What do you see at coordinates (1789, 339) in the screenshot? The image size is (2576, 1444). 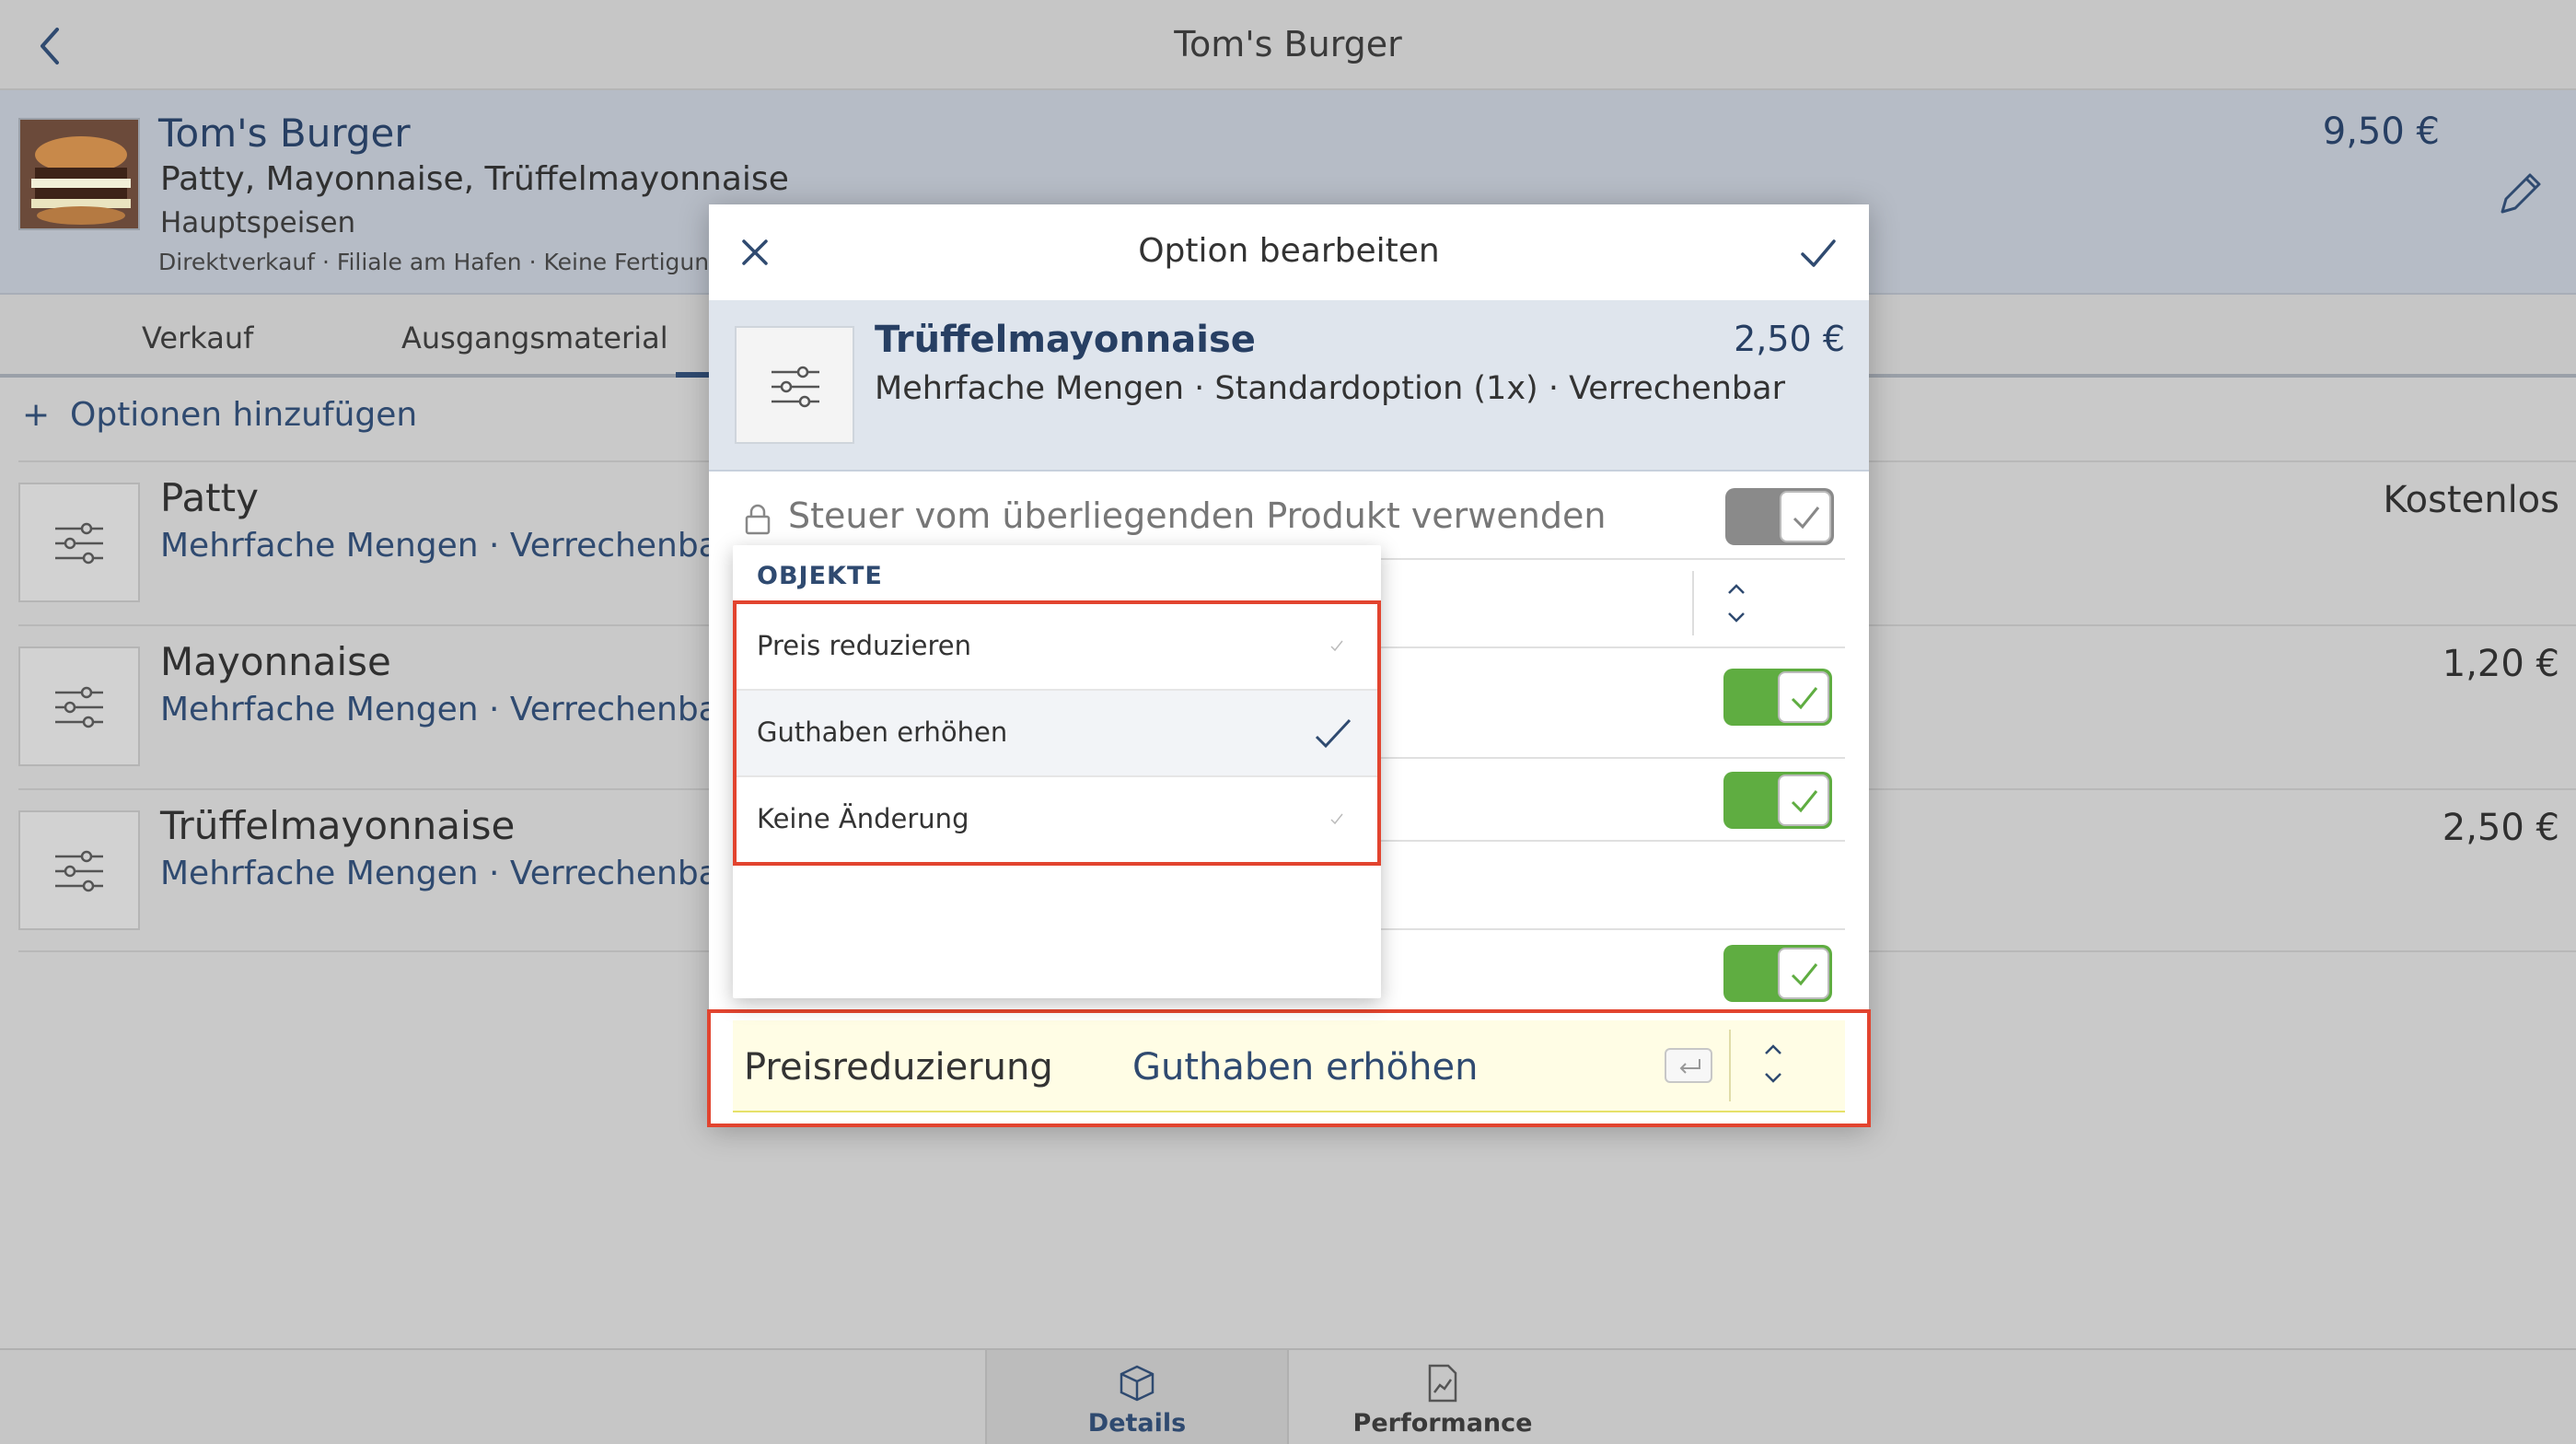 I see `modal-option-price: 2,50 €` at bounding box center [1789, 339].